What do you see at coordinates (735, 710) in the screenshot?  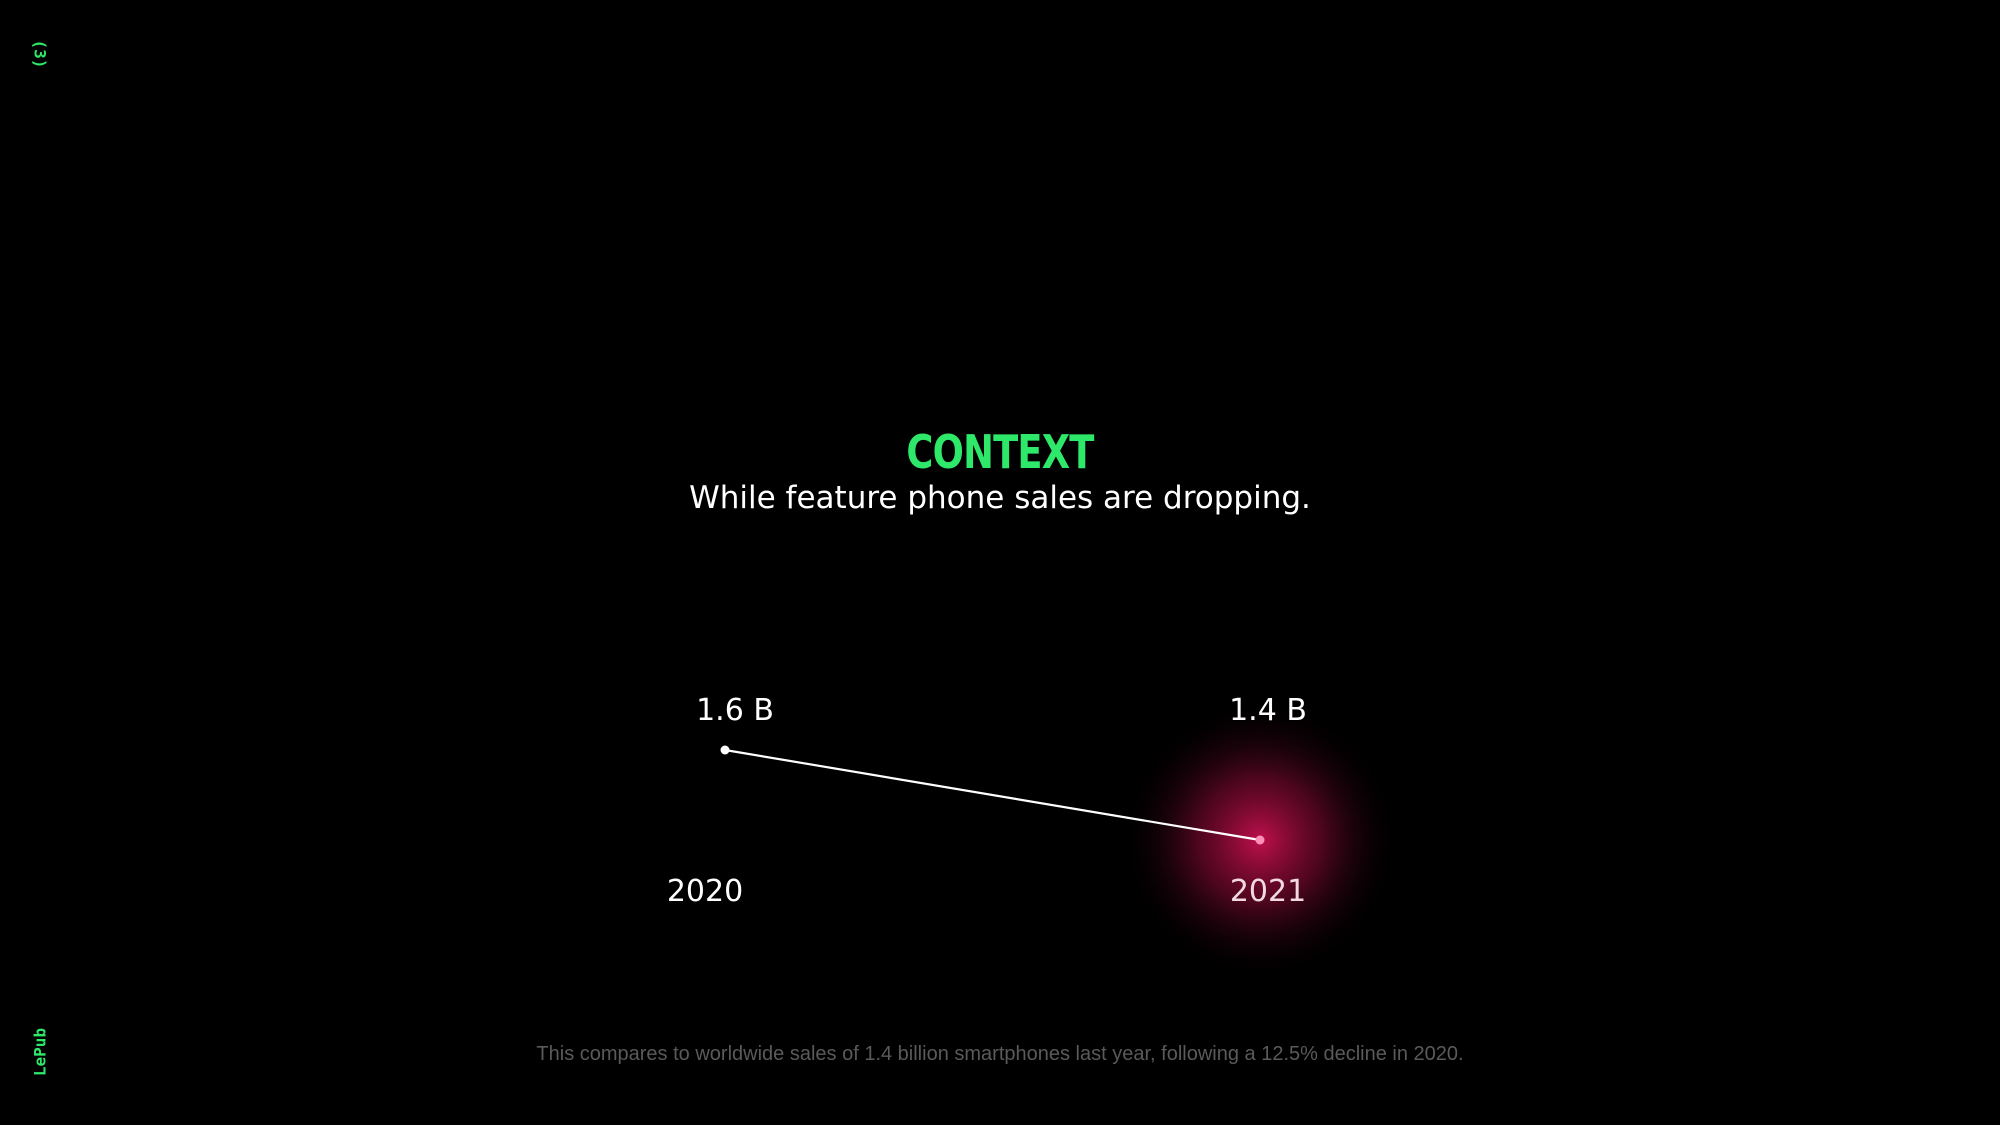 I see `data-label-2020: 1.6 B` at bounding box center [735, 710].